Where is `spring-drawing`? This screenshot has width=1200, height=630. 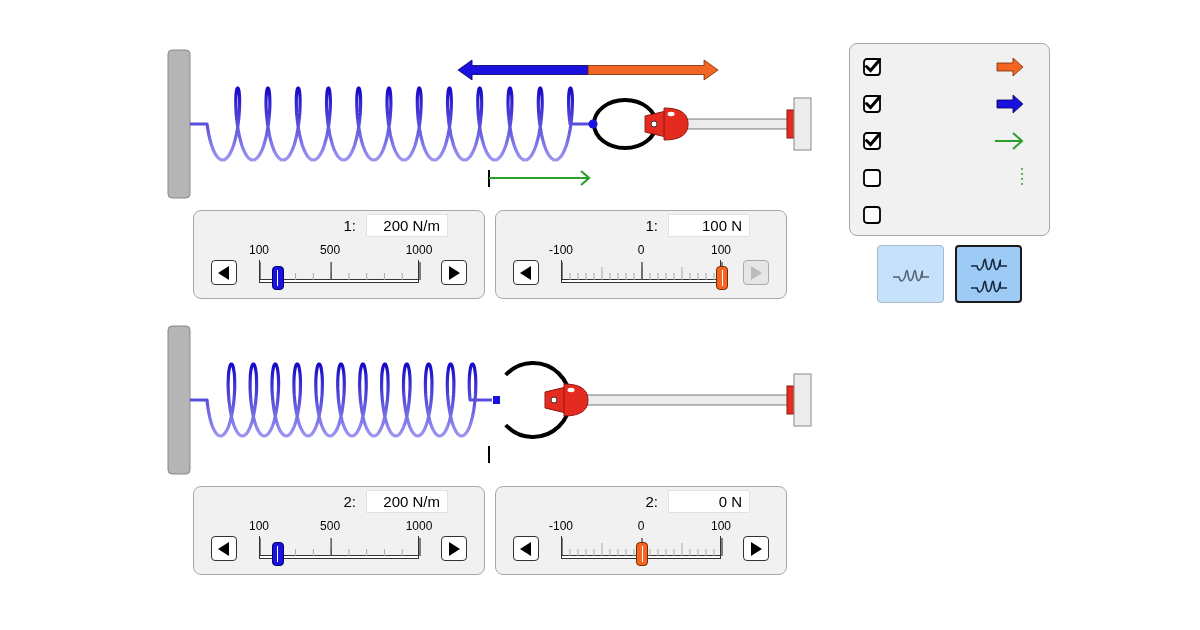
spring-drawing is located at coordinates (340, 400).